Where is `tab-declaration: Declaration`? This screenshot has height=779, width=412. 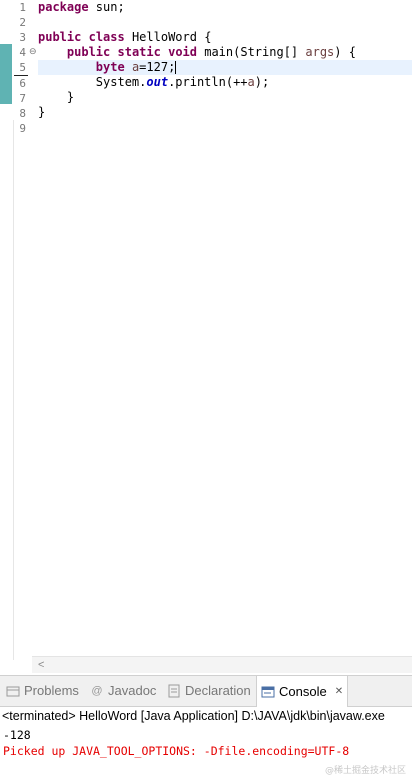
tab-declaration: Declaration is located at coordinates (209, 691).